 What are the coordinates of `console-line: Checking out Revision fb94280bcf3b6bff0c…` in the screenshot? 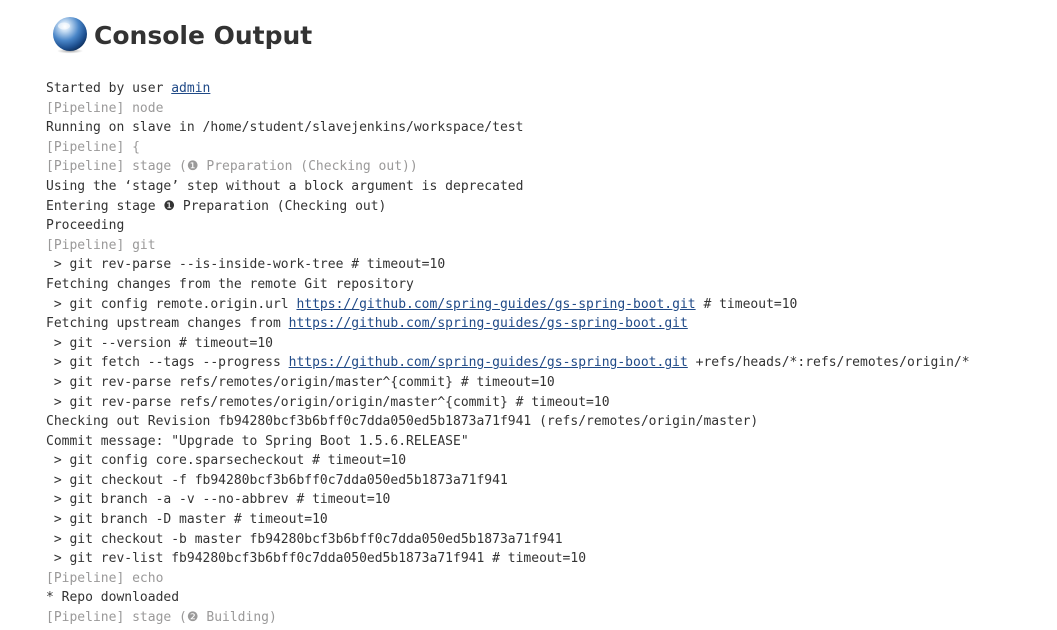 It's located at (508, 422).